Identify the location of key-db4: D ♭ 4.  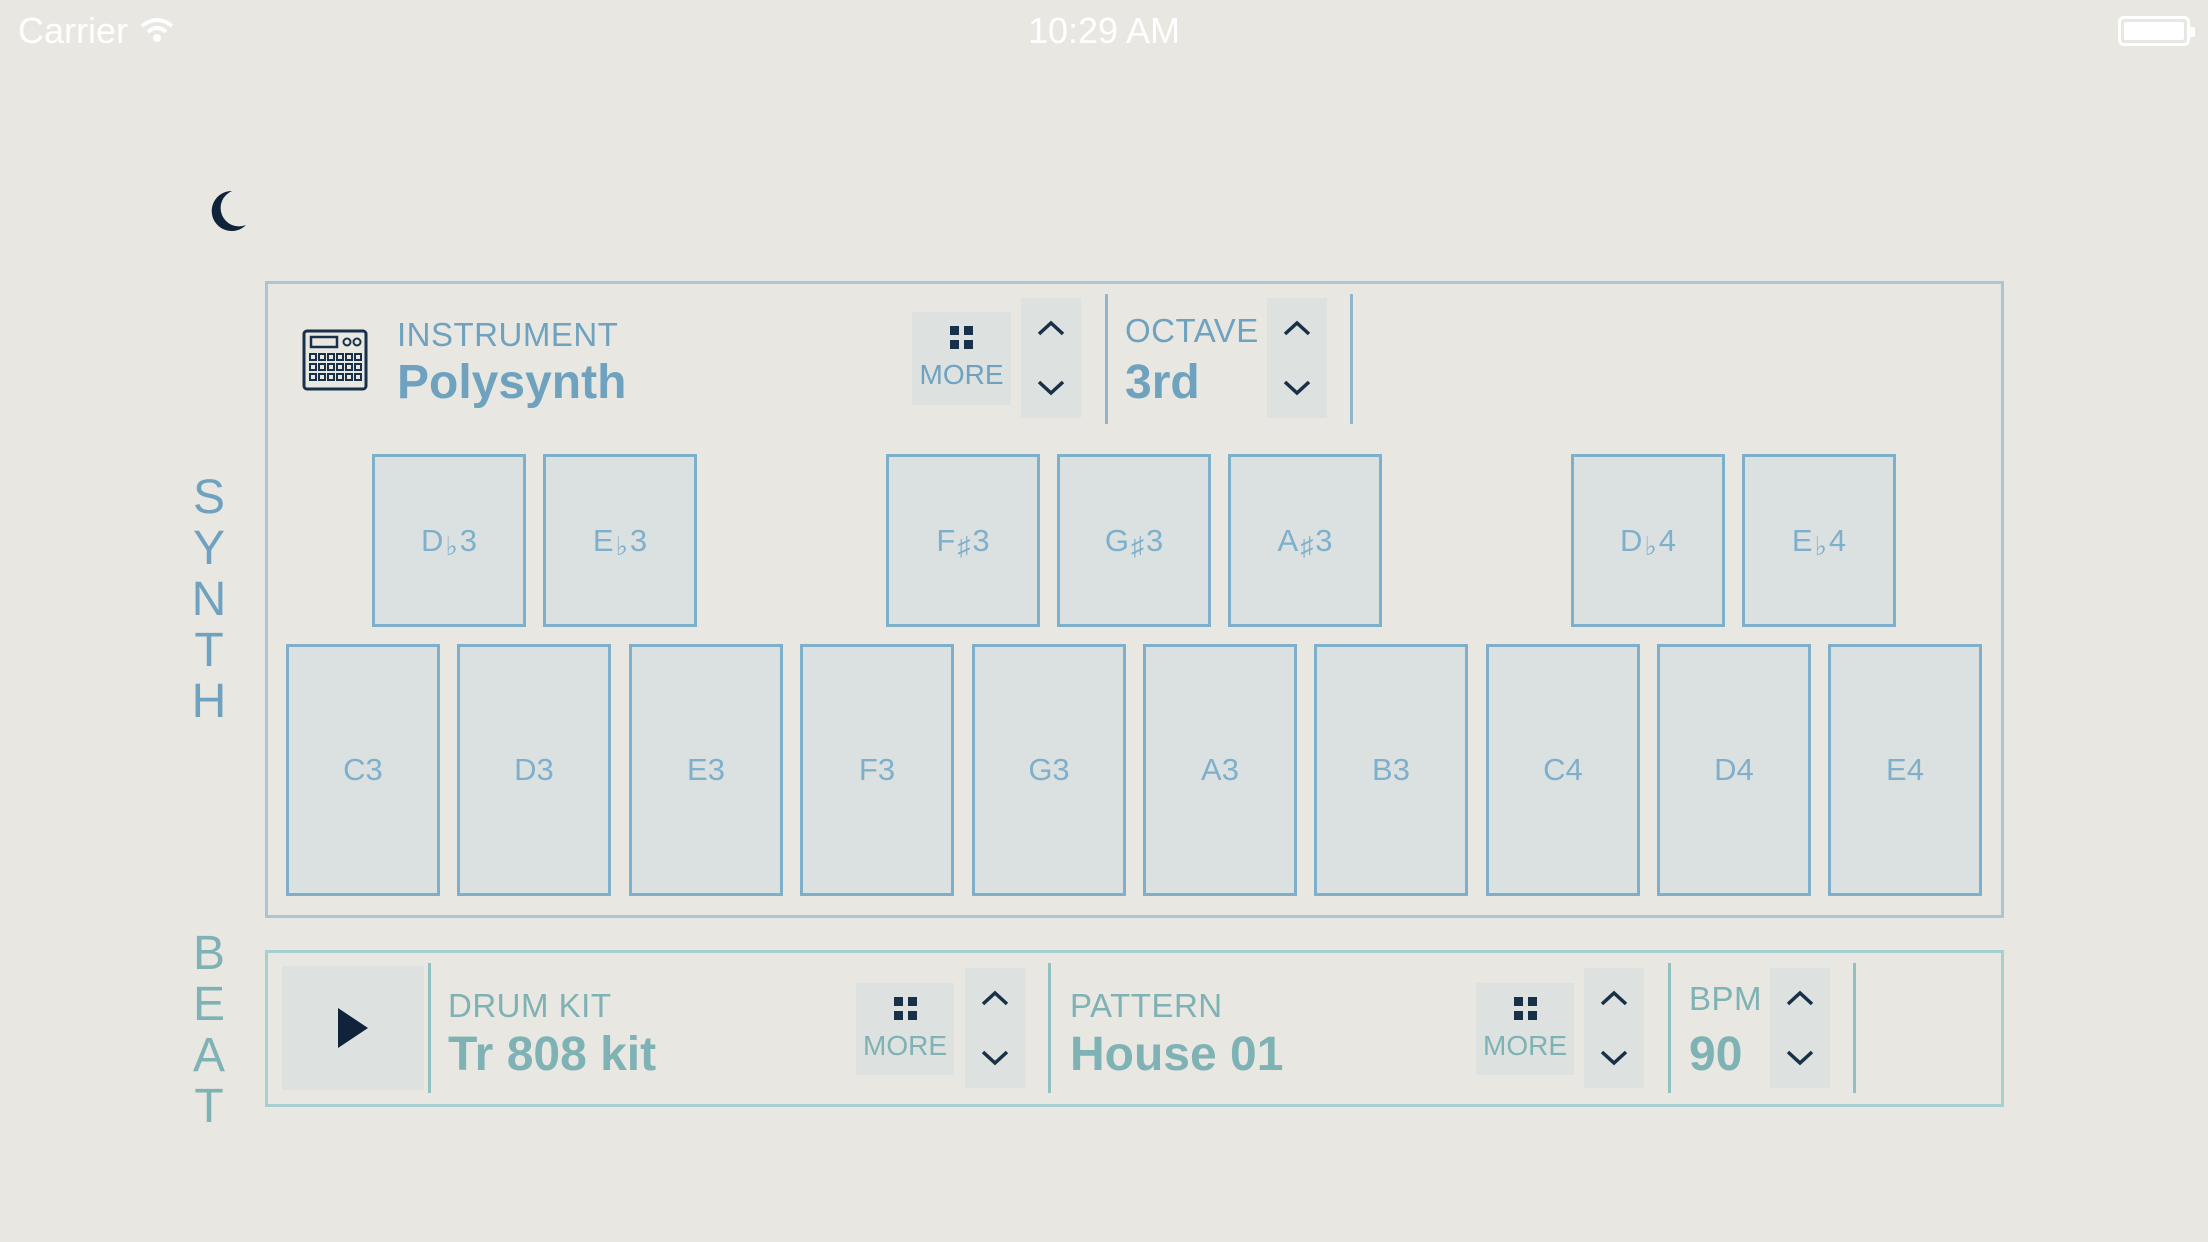
(1648, 540).